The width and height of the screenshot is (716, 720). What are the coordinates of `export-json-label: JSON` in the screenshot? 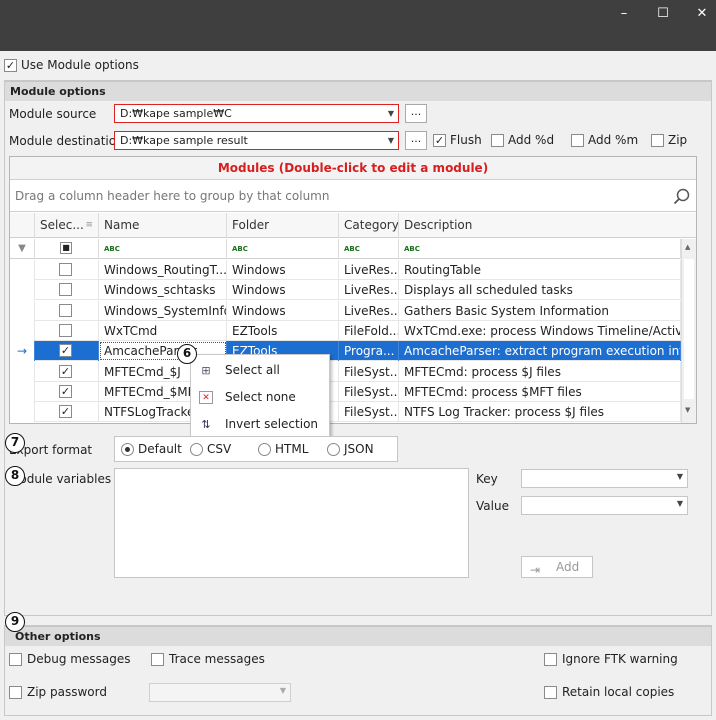 It's located at (359, 449).